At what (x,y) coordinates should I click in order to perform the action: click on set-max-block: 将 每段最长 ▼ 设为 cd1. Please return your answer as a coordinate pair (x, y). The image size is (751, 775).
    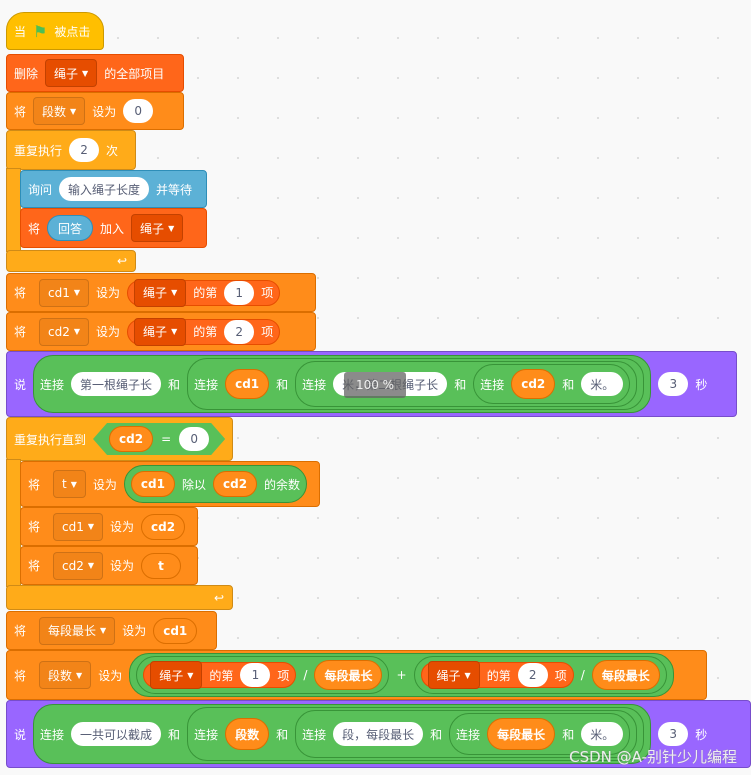
    Looking at the image, I should click on (111, 630).